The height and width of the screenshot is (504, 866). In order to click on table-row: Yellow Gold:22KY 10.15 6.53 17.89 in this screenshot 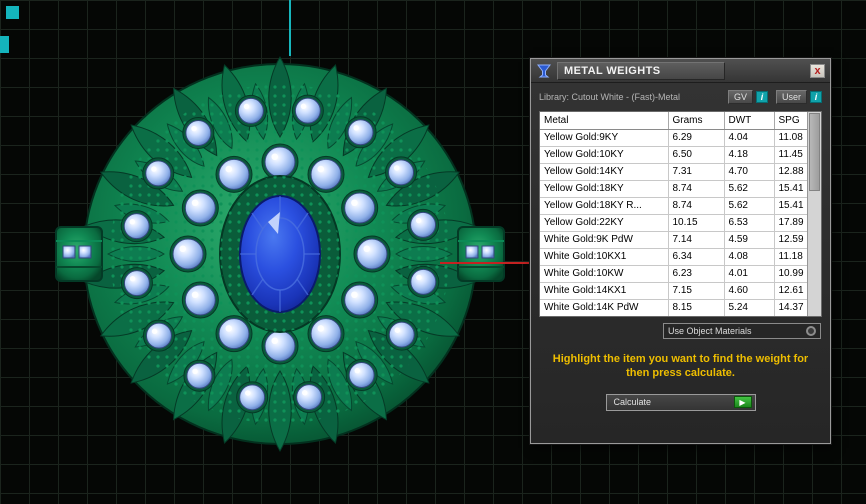, I will do `click(680, 223)`.